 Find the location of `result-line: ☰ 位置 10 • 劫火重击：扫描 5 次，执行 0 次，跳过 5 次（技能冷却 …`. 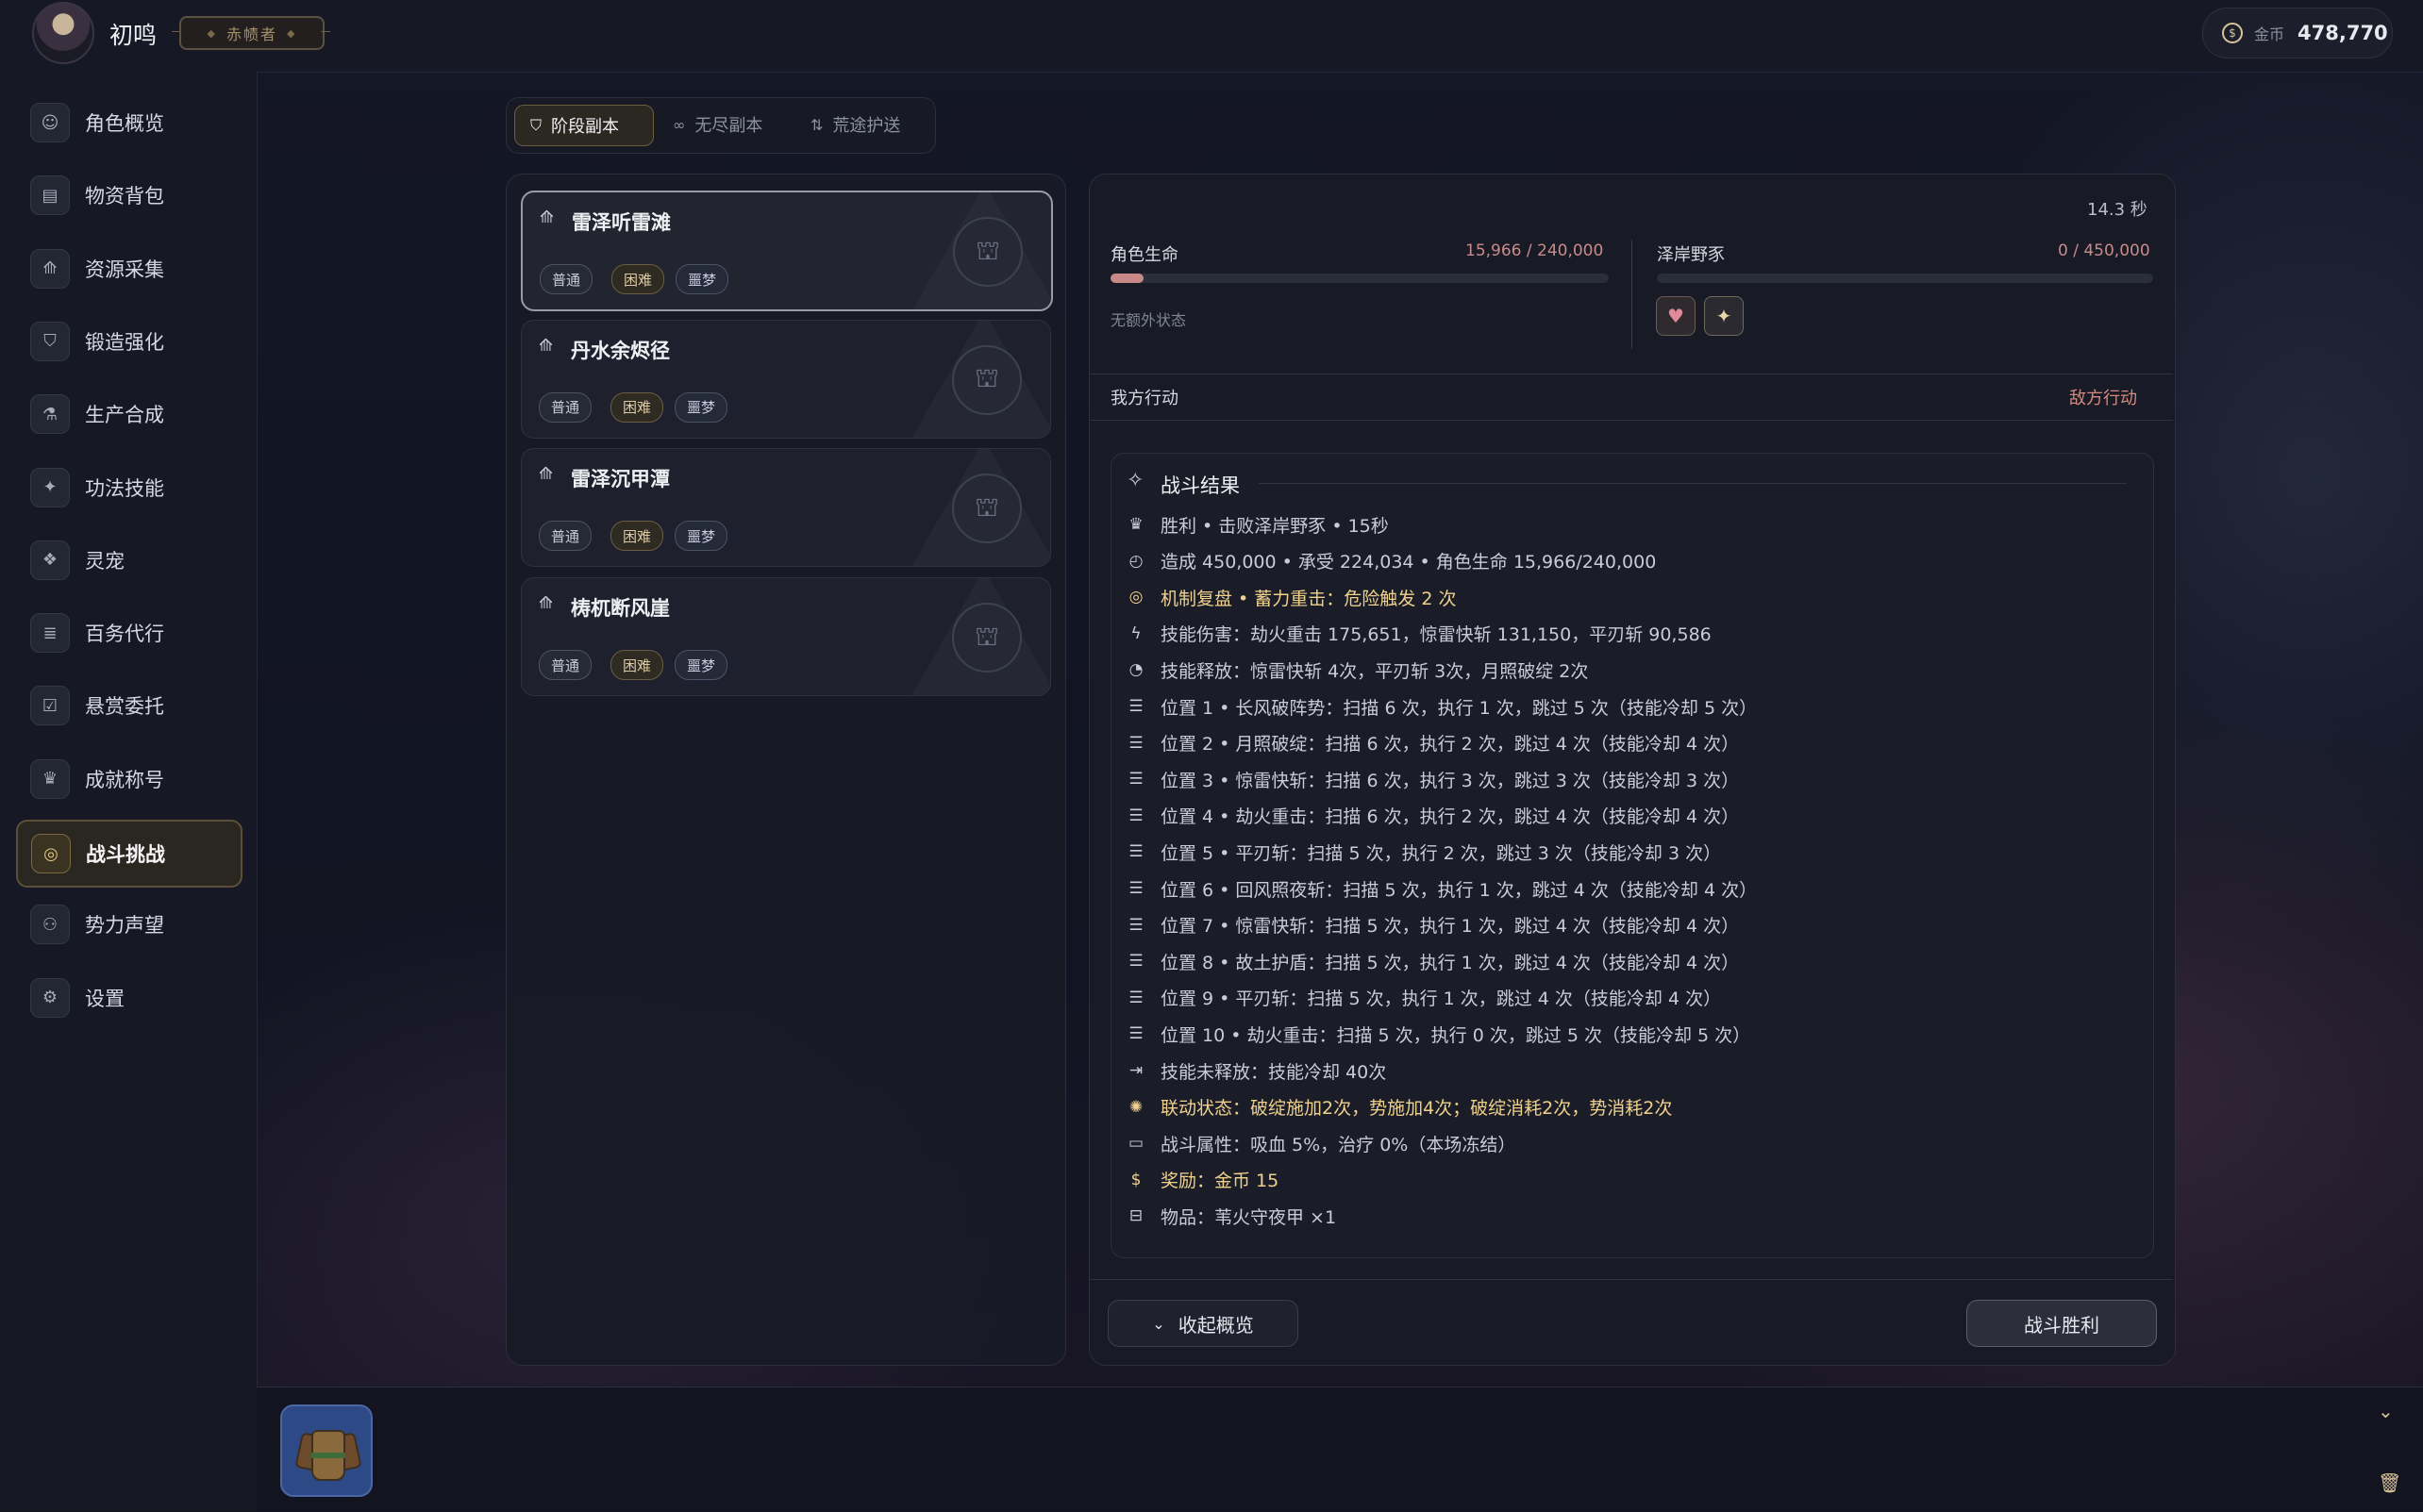

result-line: ☰ 位置 10 • 劫火重击：扫描 5 次，执行 0 次，跳过 5 次（技能冷却 … is located at coordinates (1437, 1034).